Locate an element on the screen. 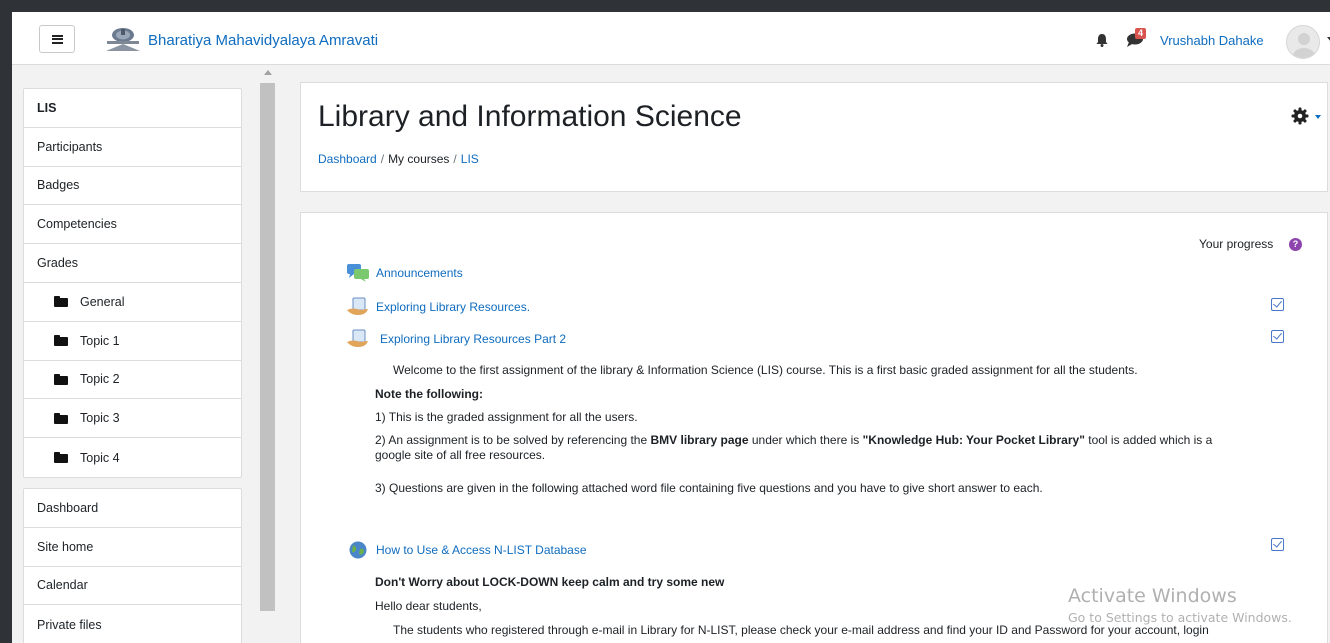 Image resolution: width=1330 pixels, height=643 pixels. activity-nlist-database: How to Use & Access N-LIST Database is located at coordinates (466, 550).